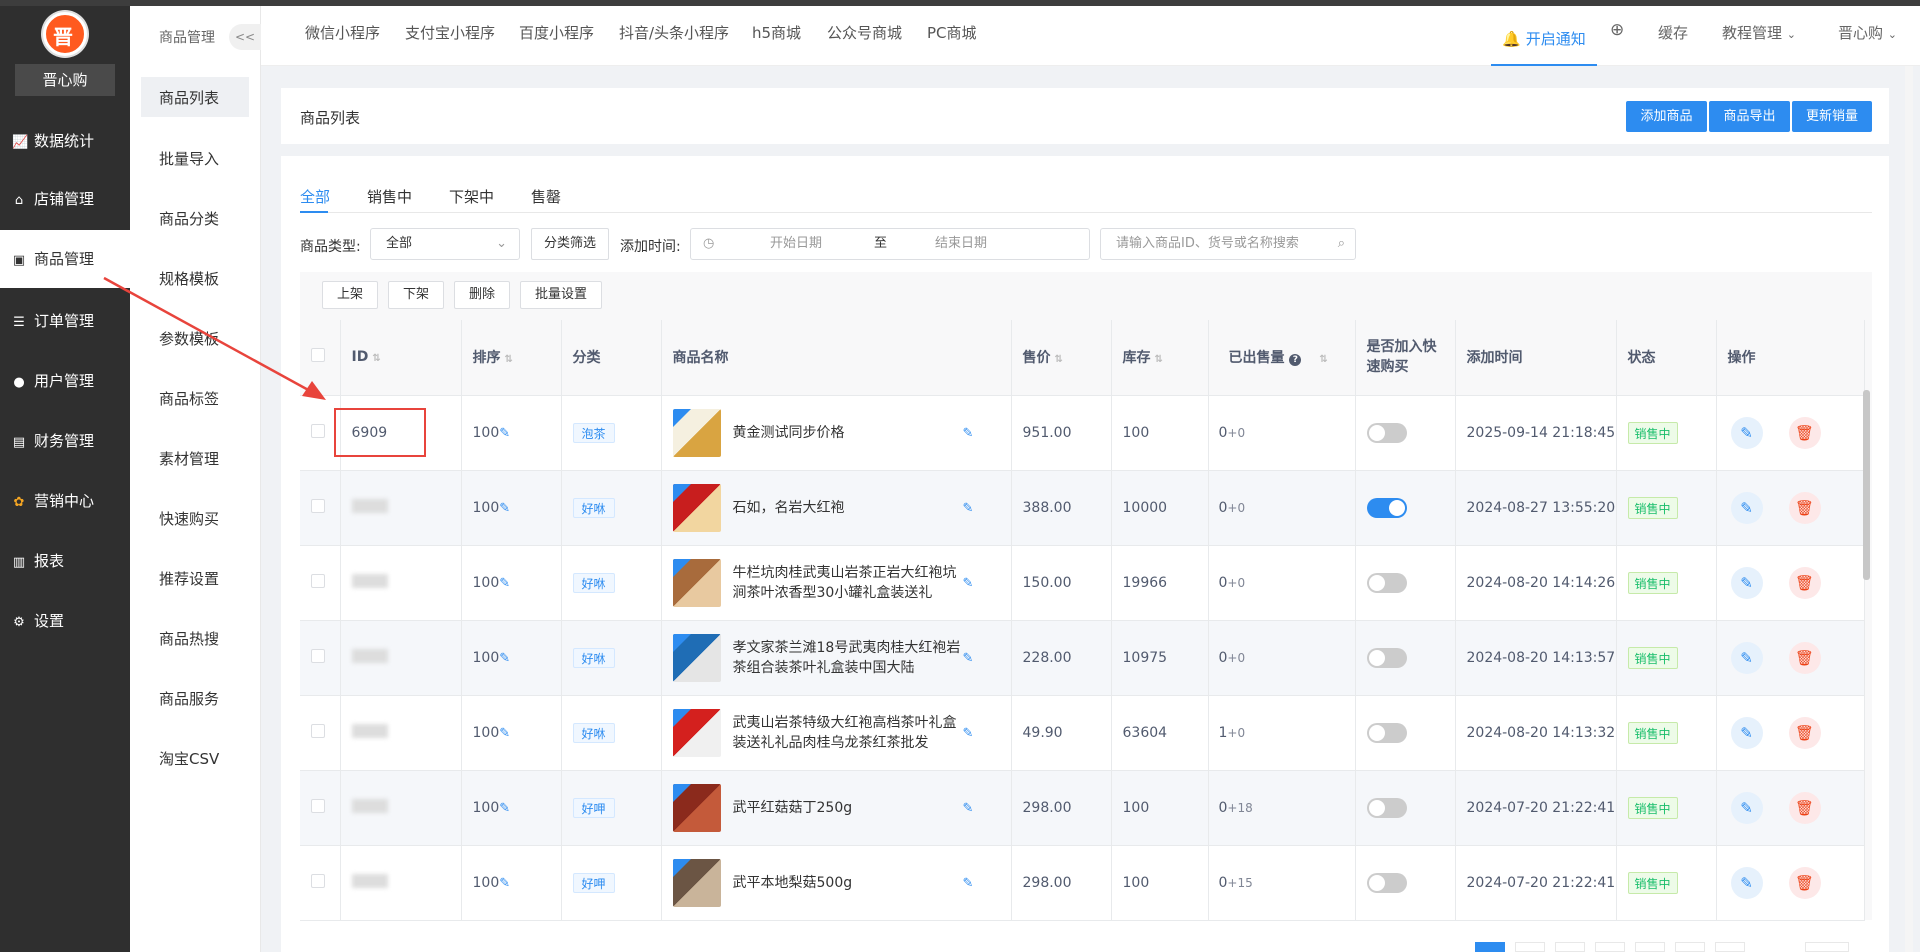  I want to click on tab-wechat: 微信小程序, so click(342, 32).